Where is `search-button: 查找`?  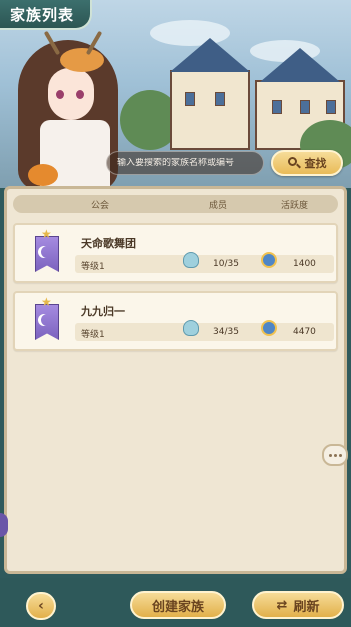
search-button: 查找 is located at coordinates (307, 163).